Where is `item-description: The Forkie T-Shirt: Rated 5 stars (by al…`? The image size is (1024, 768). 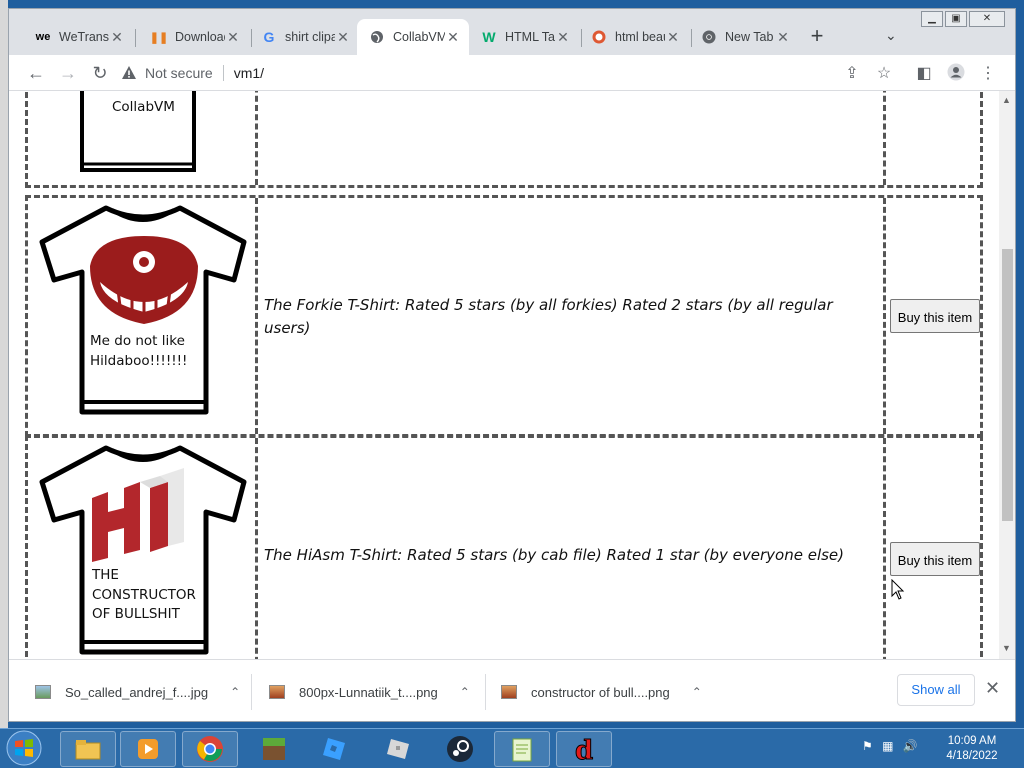
item-description: The Forkie T-Shirt: Rated 5 stars (by al… is located at coordinates (548, 316).